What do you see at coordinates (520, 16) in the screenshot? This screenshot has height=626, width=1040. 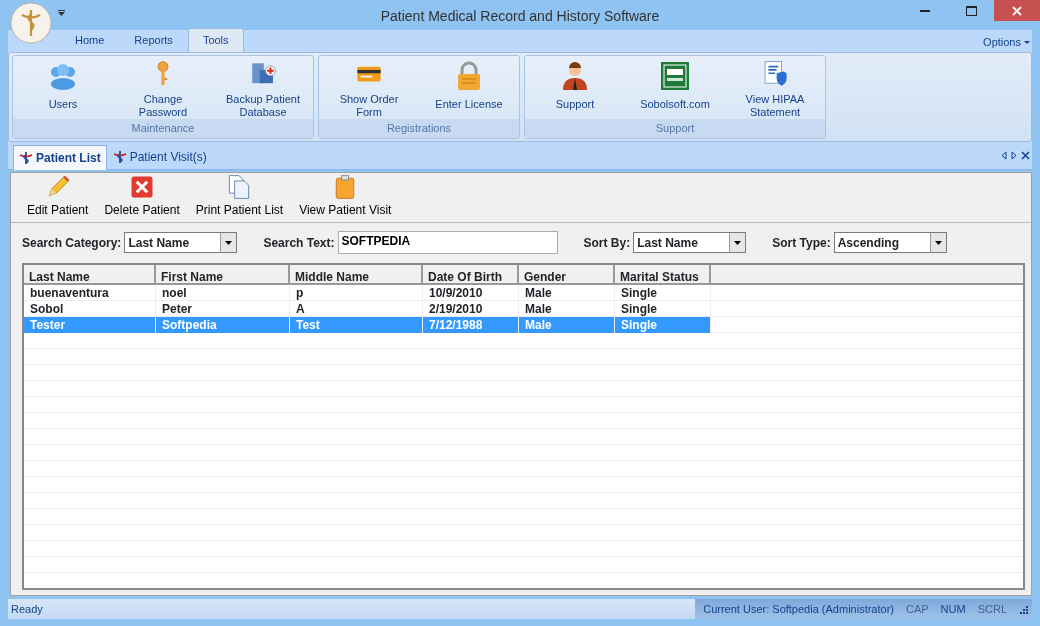 I see `window-title: Patient Medical Record and History Software` at bounding box center [520, 16].